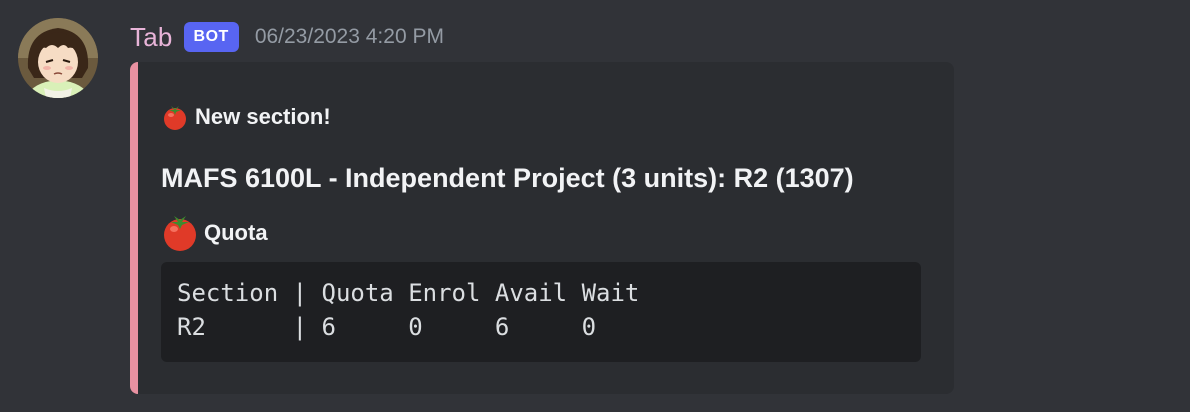  Describe the element at coordinates (408, 293) in the screenshot. I see `code-header-row: Section | Quota Enrol Avail Wait` at that location.